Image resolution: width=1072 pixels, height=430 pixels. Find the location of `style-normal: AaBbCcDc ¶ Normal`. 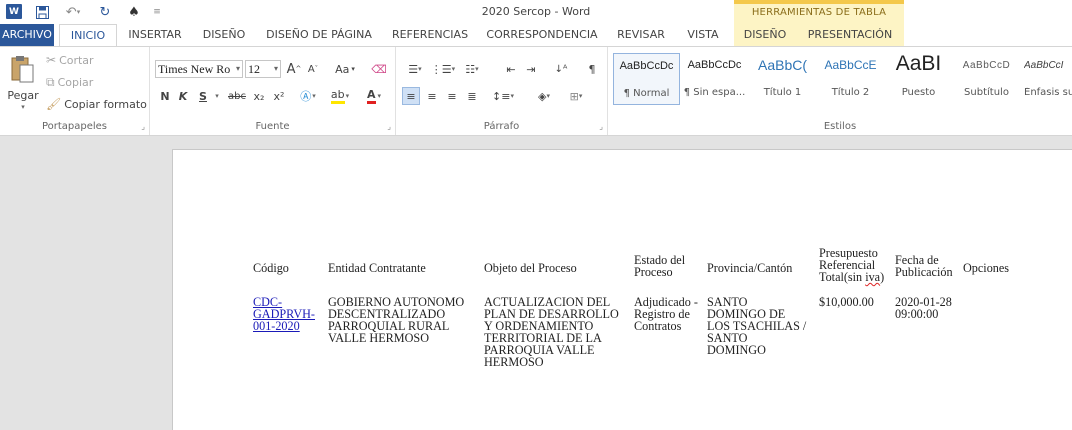

style-normal: AaBbCcDc ¶ Normal is located at coordinates (646, 79).